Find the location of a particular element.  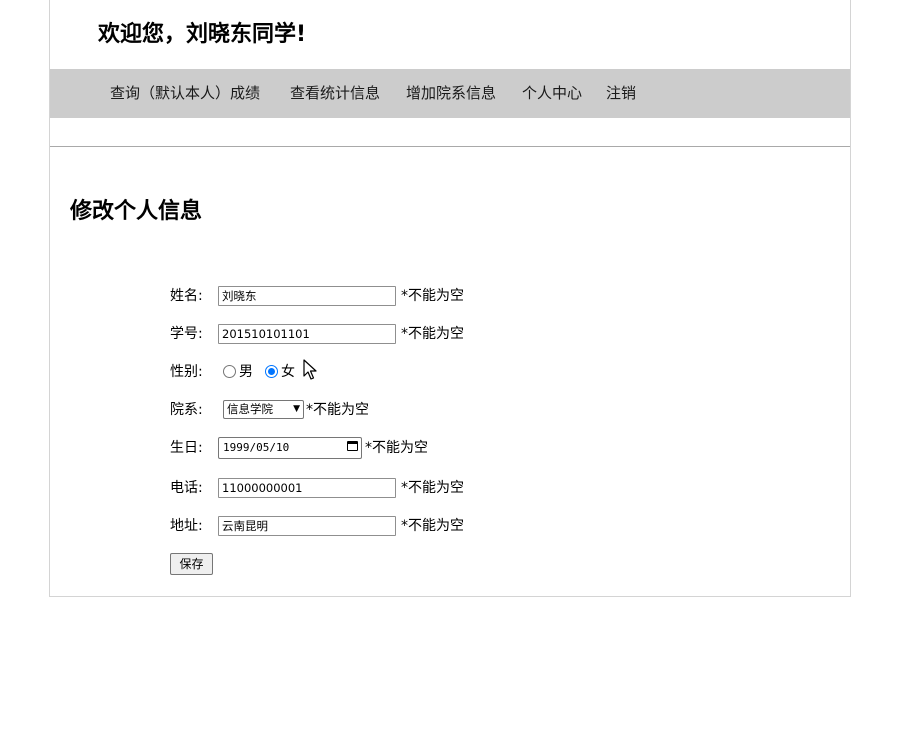

birthday-date-input: 1999/05/10 is located at coordinates (290, 448).